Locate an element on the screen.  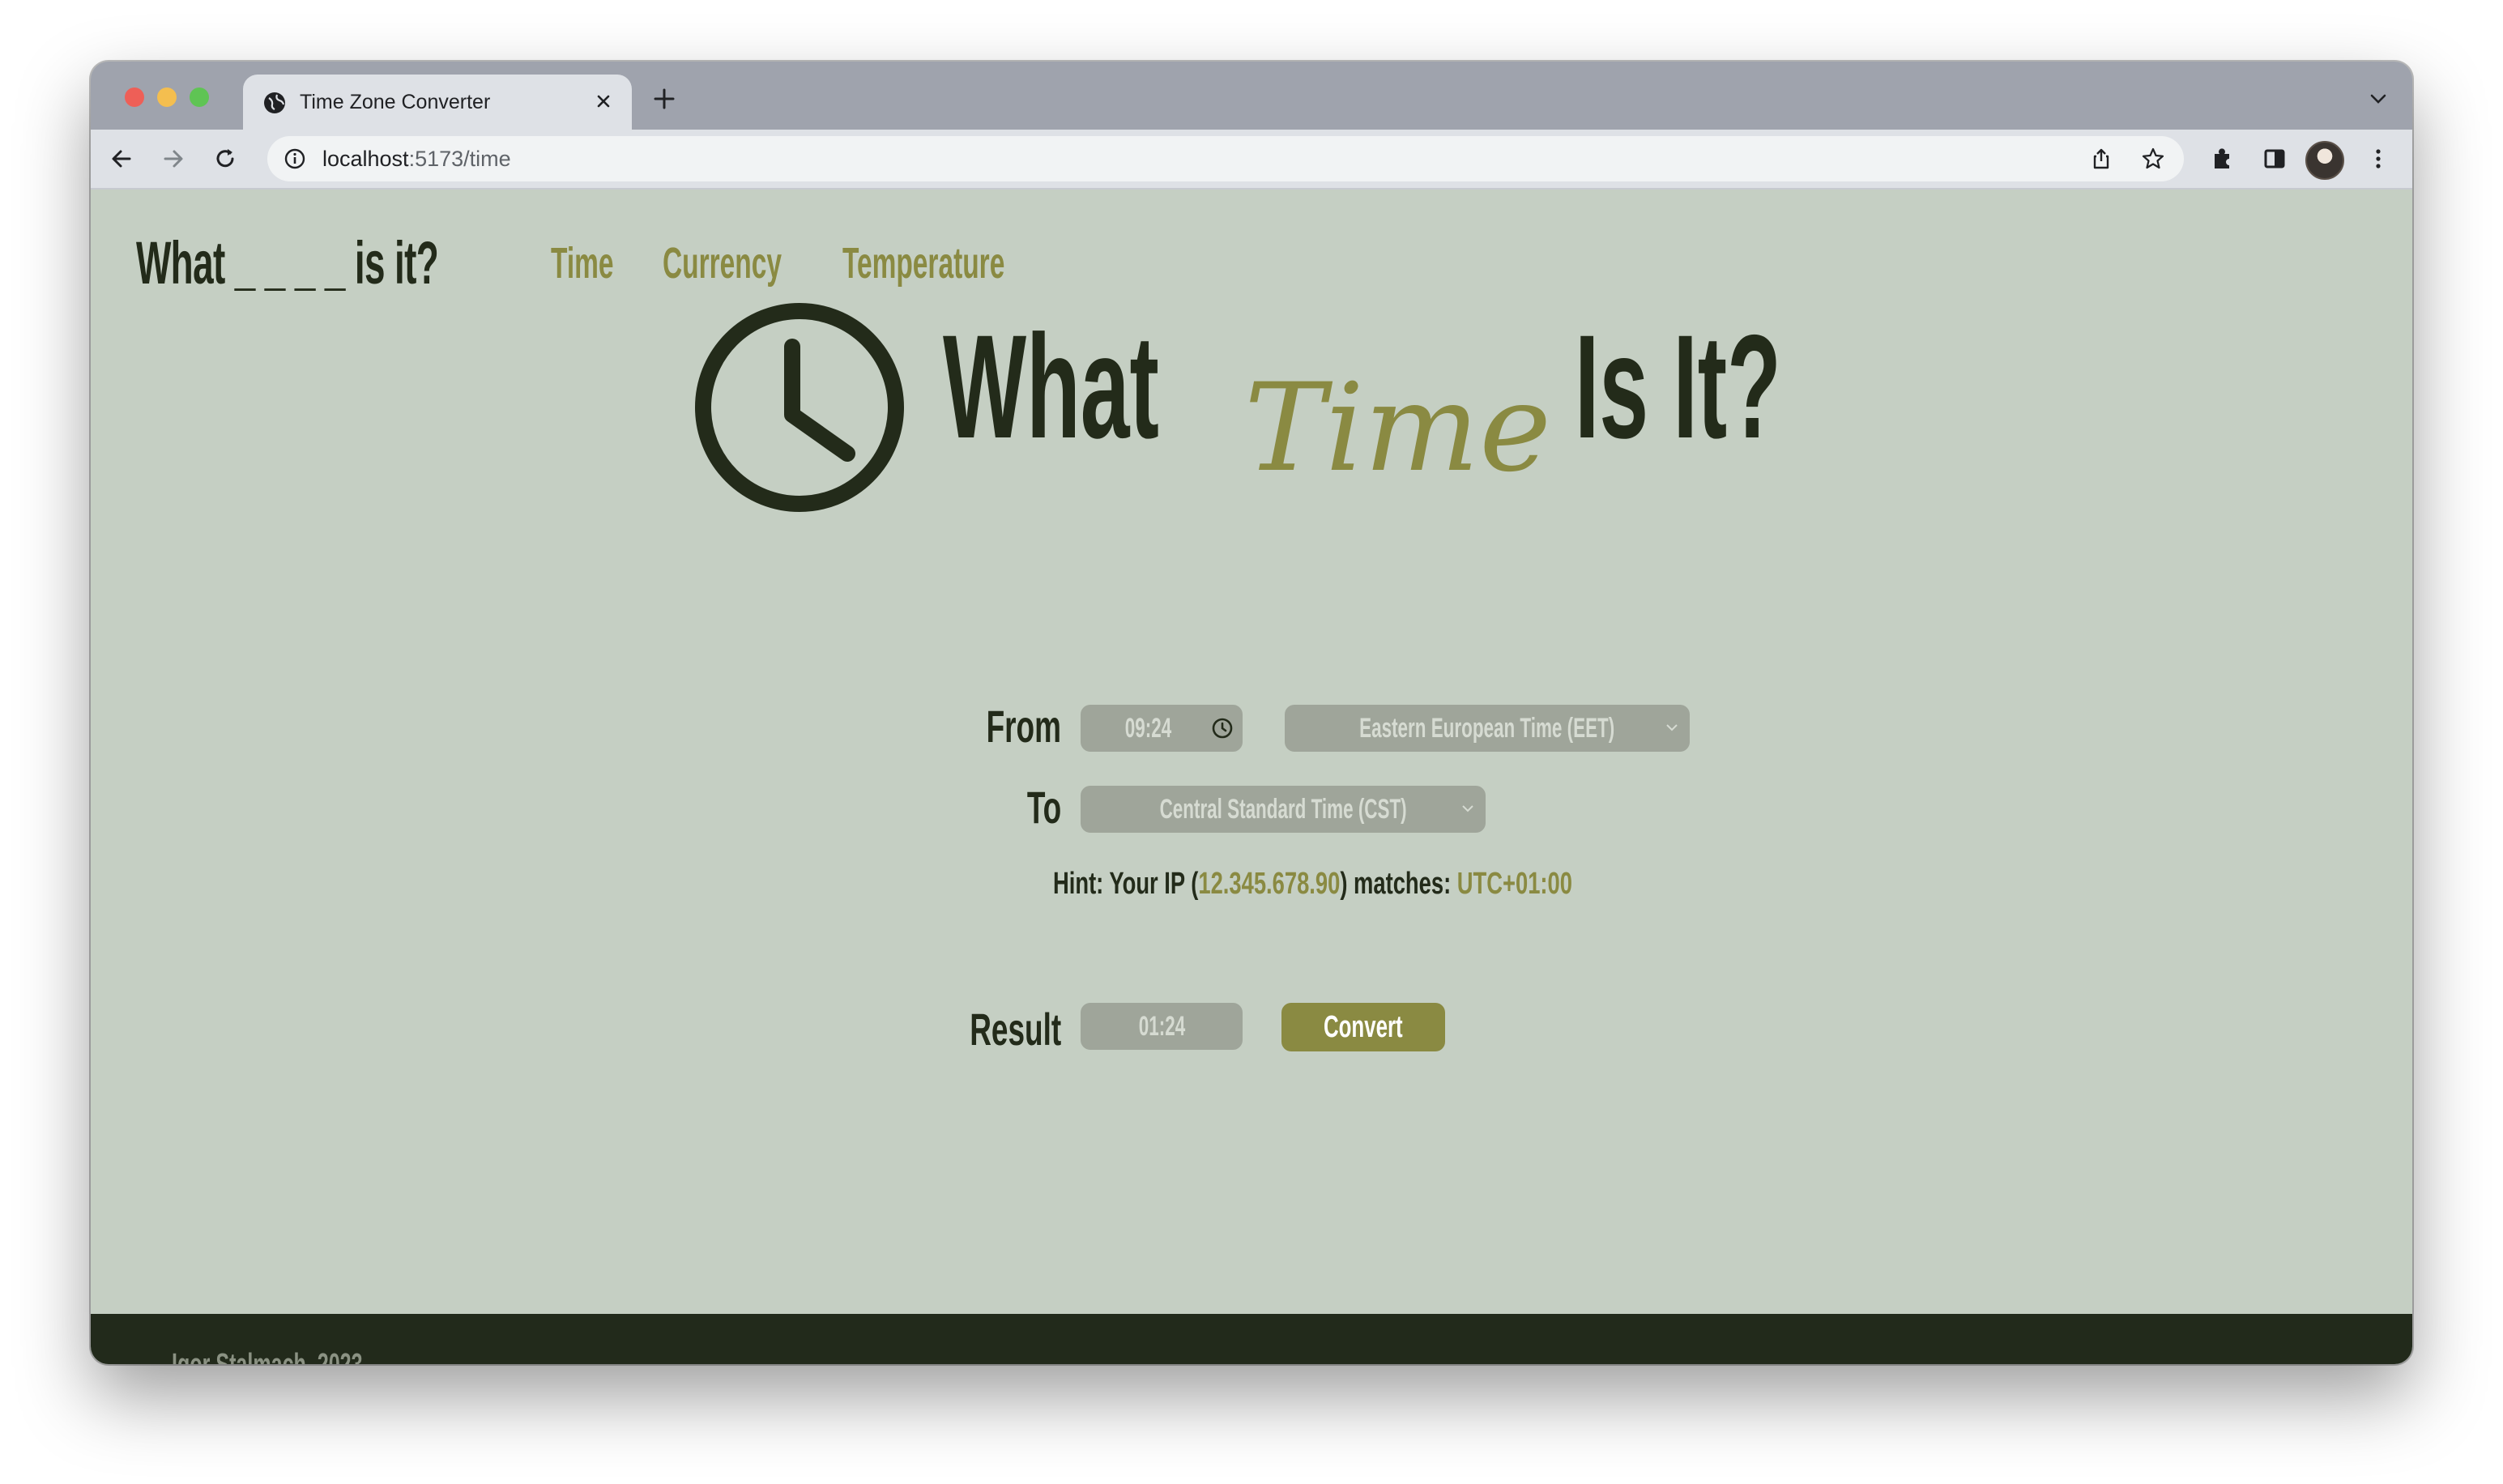
close-tab-icon is located at coordinates (603, 101).